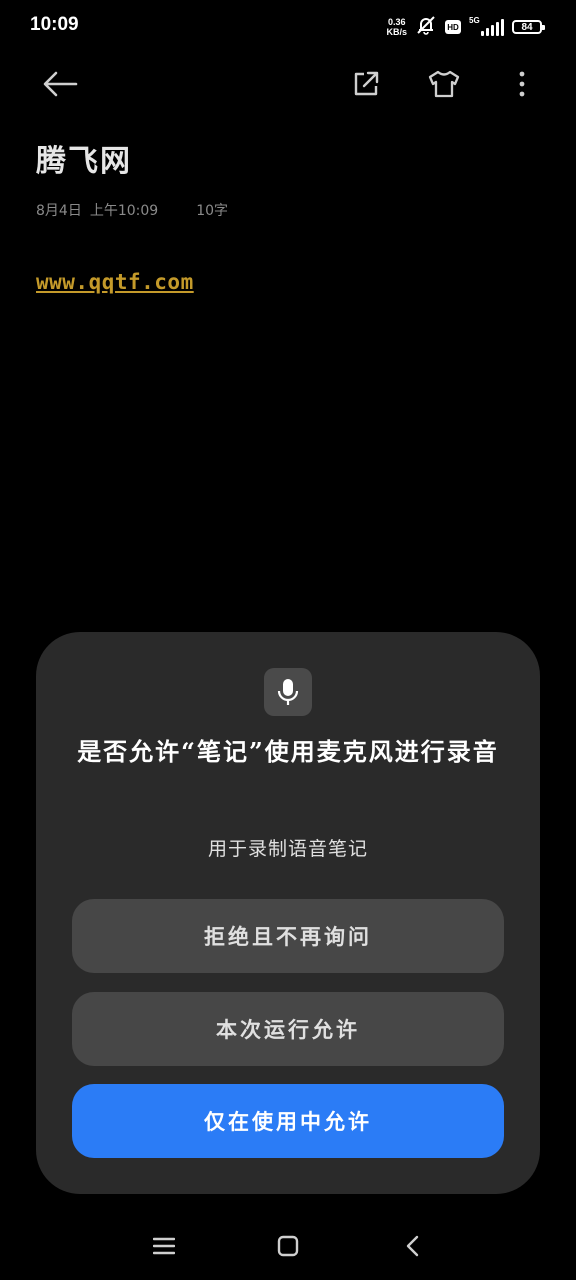 The width and height of the screenshot is (576, 1280). I want to click on share-icon, so click(366, 84).